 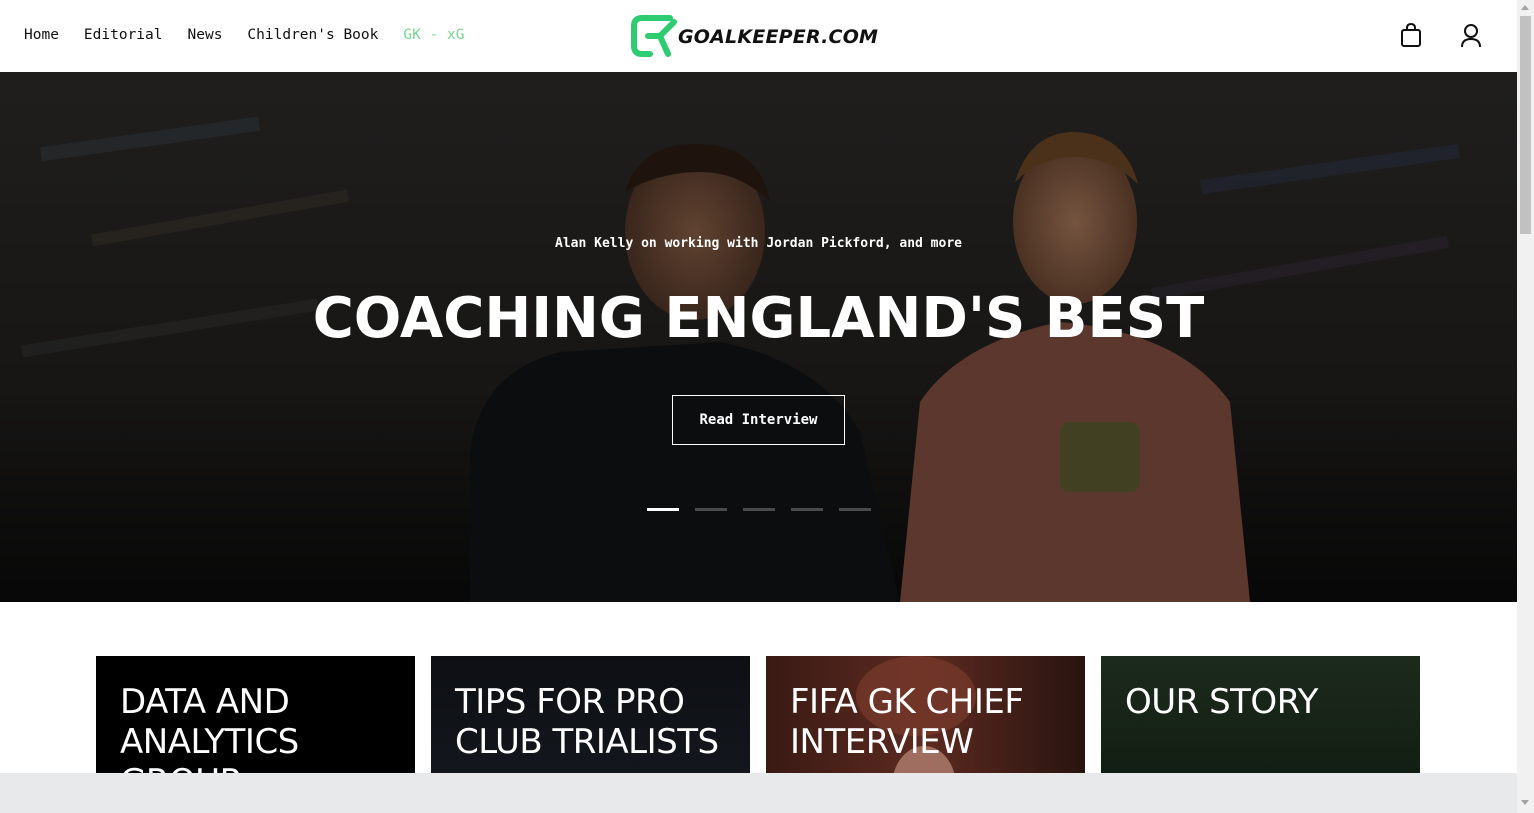 What do you see at coordinates (312, 35) in the screenshot?
I see `nav-childrens-book: Children's Book` at bounding box center [312, 35].